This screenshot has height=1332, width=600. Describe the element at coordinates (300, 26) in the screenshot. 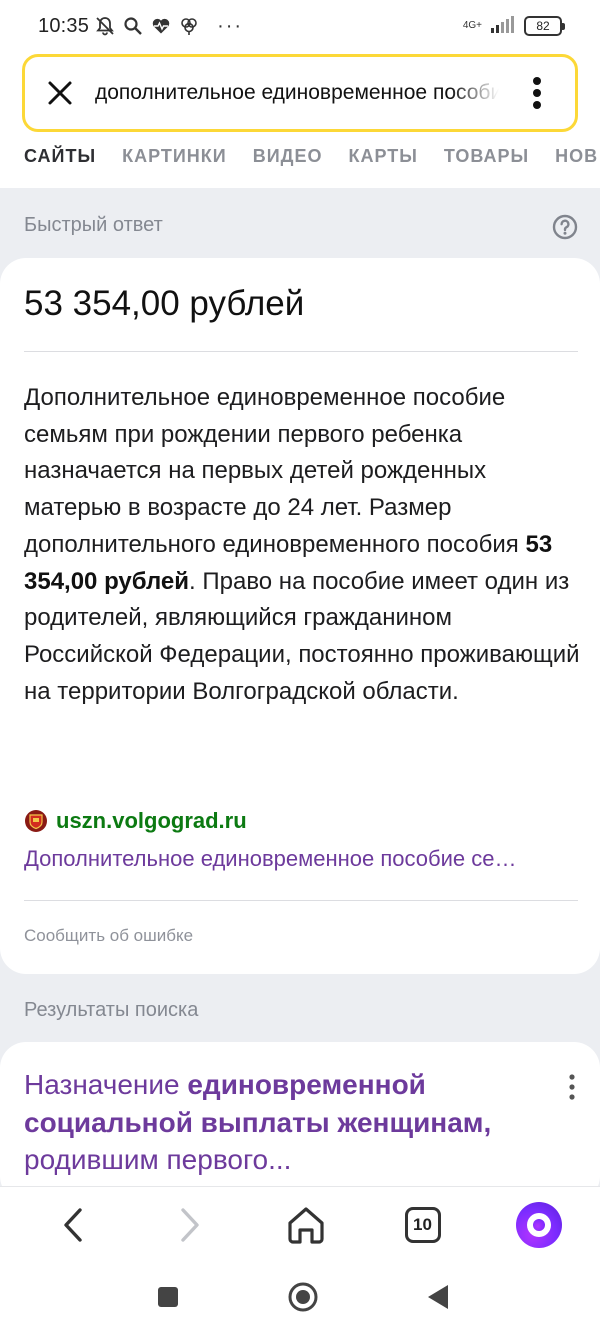

I see `status-bar: 10:35 ··· 4G+ 82` at that location.